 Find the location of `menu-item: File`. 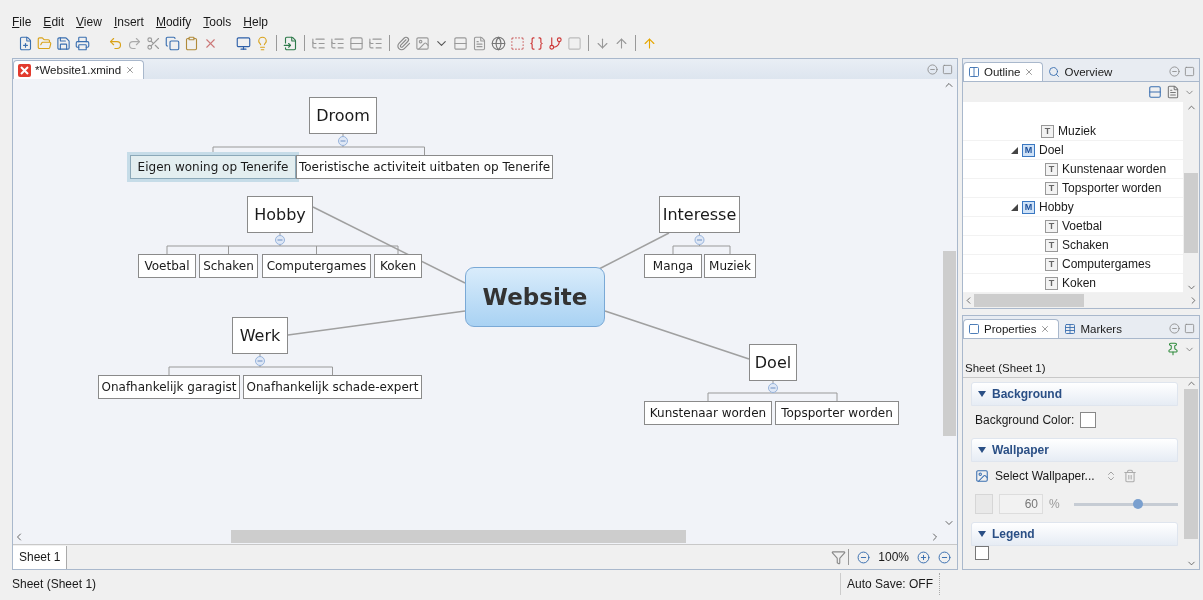

menu-item: File is located at coordinates (22, 22).